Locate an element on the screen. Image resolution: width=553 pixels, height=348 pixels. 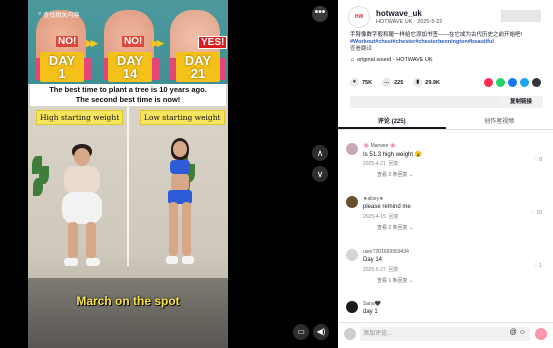
engagement-stats: ♥ 75K … 225 ▮ 29.9K is located at coordinates (395, 82).